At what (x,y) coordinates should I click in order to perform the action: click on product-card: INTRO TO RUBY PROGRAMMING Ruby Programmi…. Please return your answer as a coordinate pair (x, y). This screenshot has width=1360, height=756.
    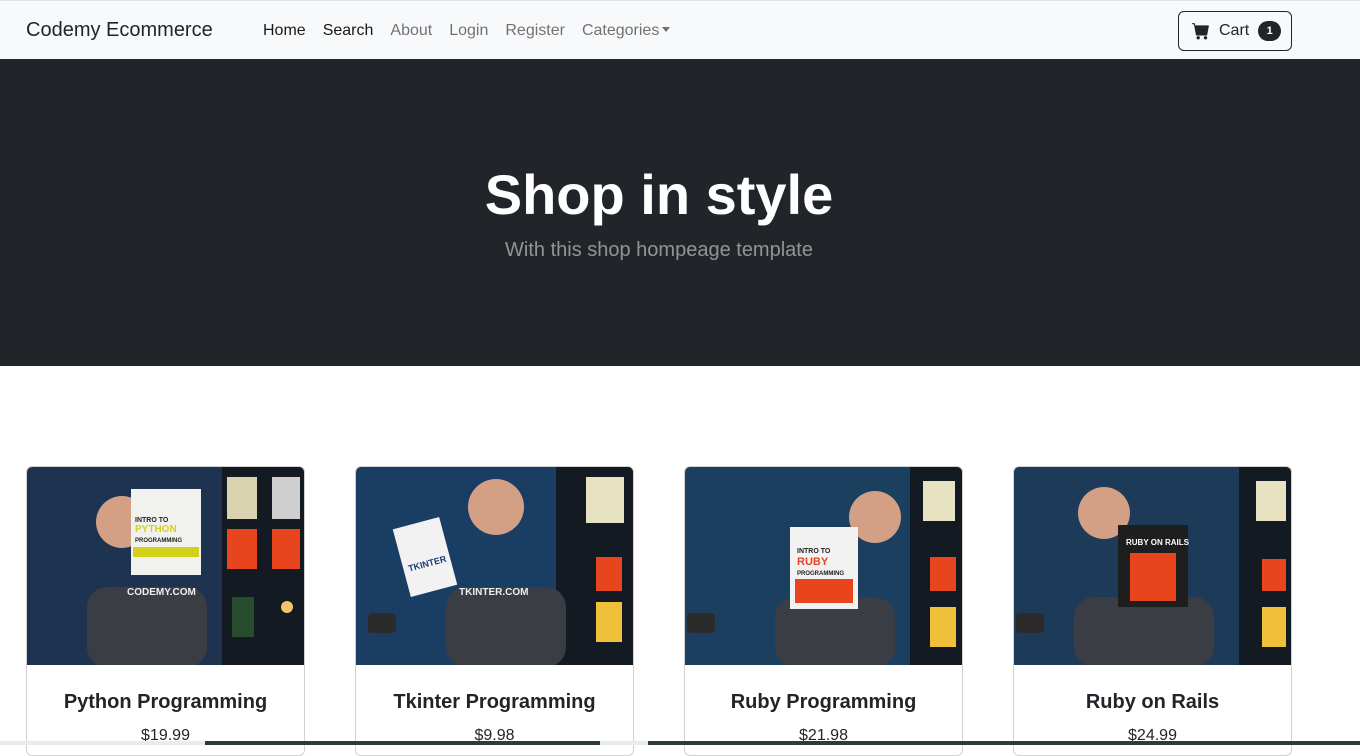
    Looking at the image, I should click on (823, 611).